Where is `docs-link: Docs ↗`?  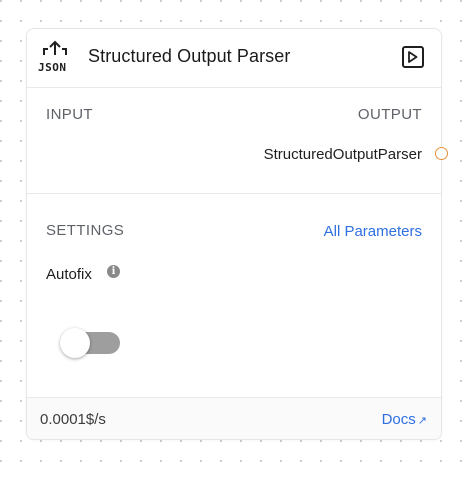
docs-link: Docs ↗ is located at coordinates (404, 419).